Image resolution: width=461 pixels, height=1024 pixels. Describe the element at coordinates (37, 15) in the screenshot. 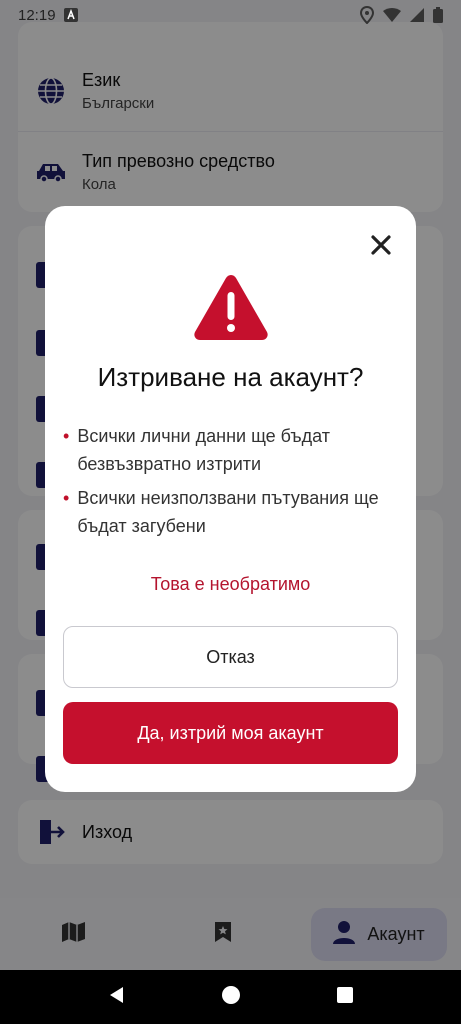

I see `status-time: 12:19` at that location.